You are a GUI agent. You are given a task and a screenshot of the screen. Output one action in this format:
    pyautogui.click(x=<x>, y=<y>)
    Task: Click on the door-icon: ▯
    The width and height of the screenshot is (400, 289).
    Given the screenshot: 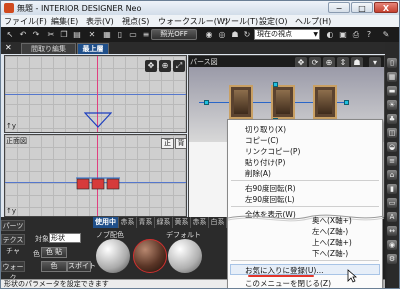 What is the action you would take?
    pyautogui.click(x=392, y=63)
    